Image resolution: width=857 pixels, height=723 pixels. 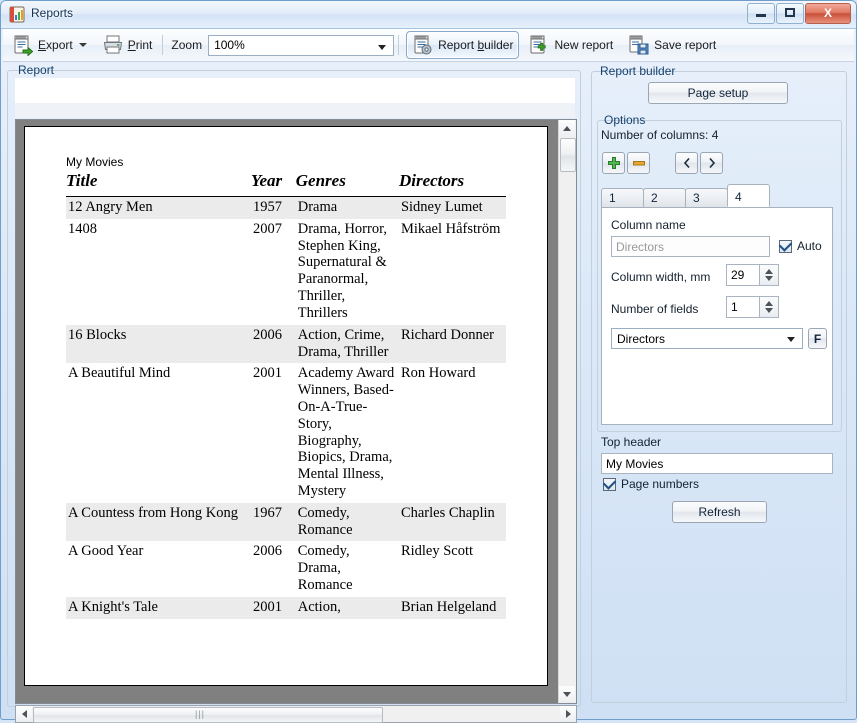 What do you see at coordinates (638, 71) in the screenshot?
I see `report-builder-group-label: Report builder` at bounding box center [638, 71].